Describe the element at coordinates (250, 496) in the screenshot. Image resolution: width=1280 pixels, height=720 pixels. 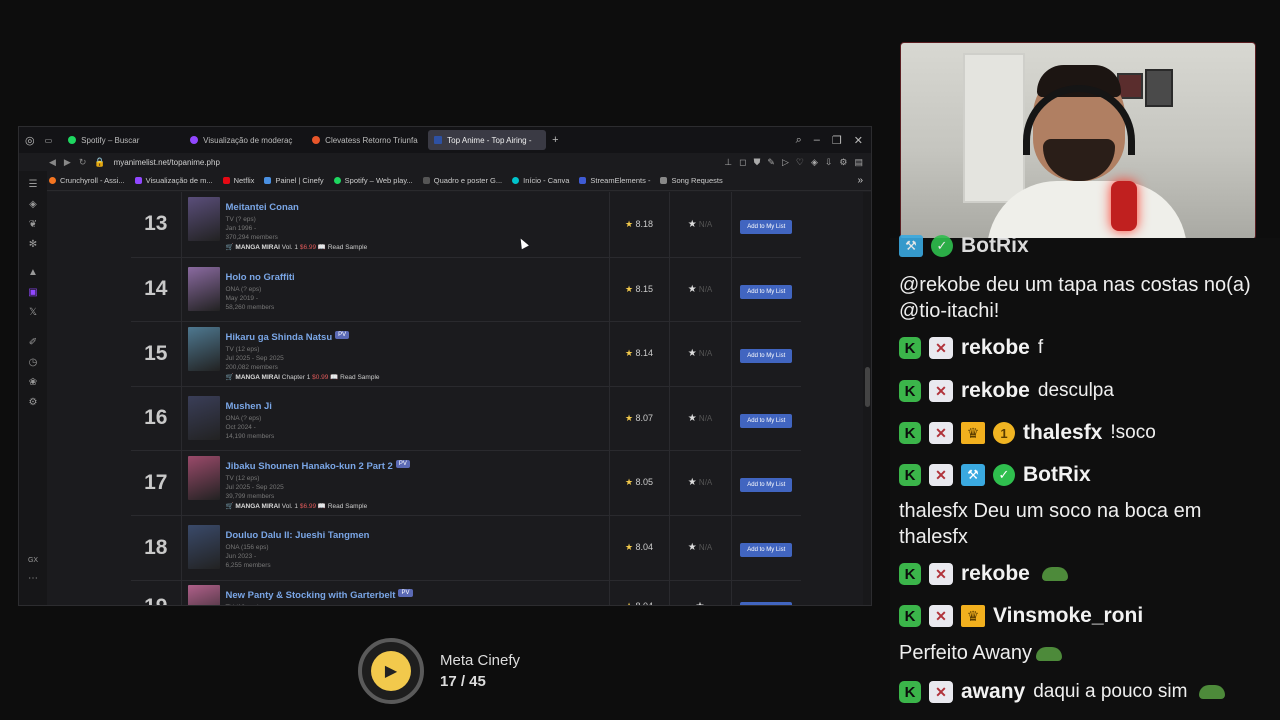
I see `anime-members: 39,799 members` at that location.